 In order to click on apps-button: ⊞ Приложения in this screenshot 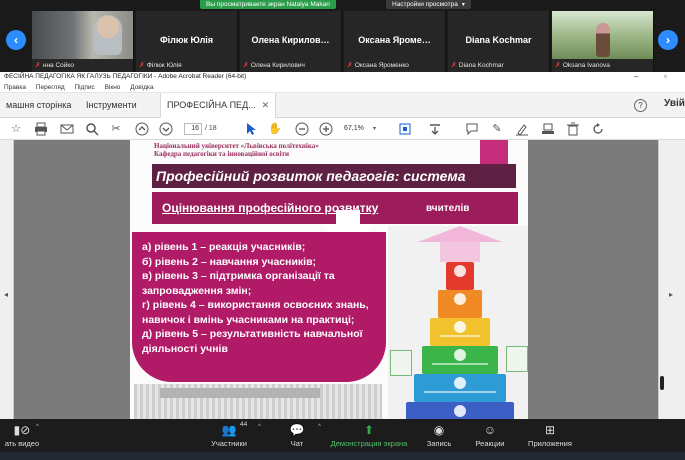, I will do `click(550, 435)`.